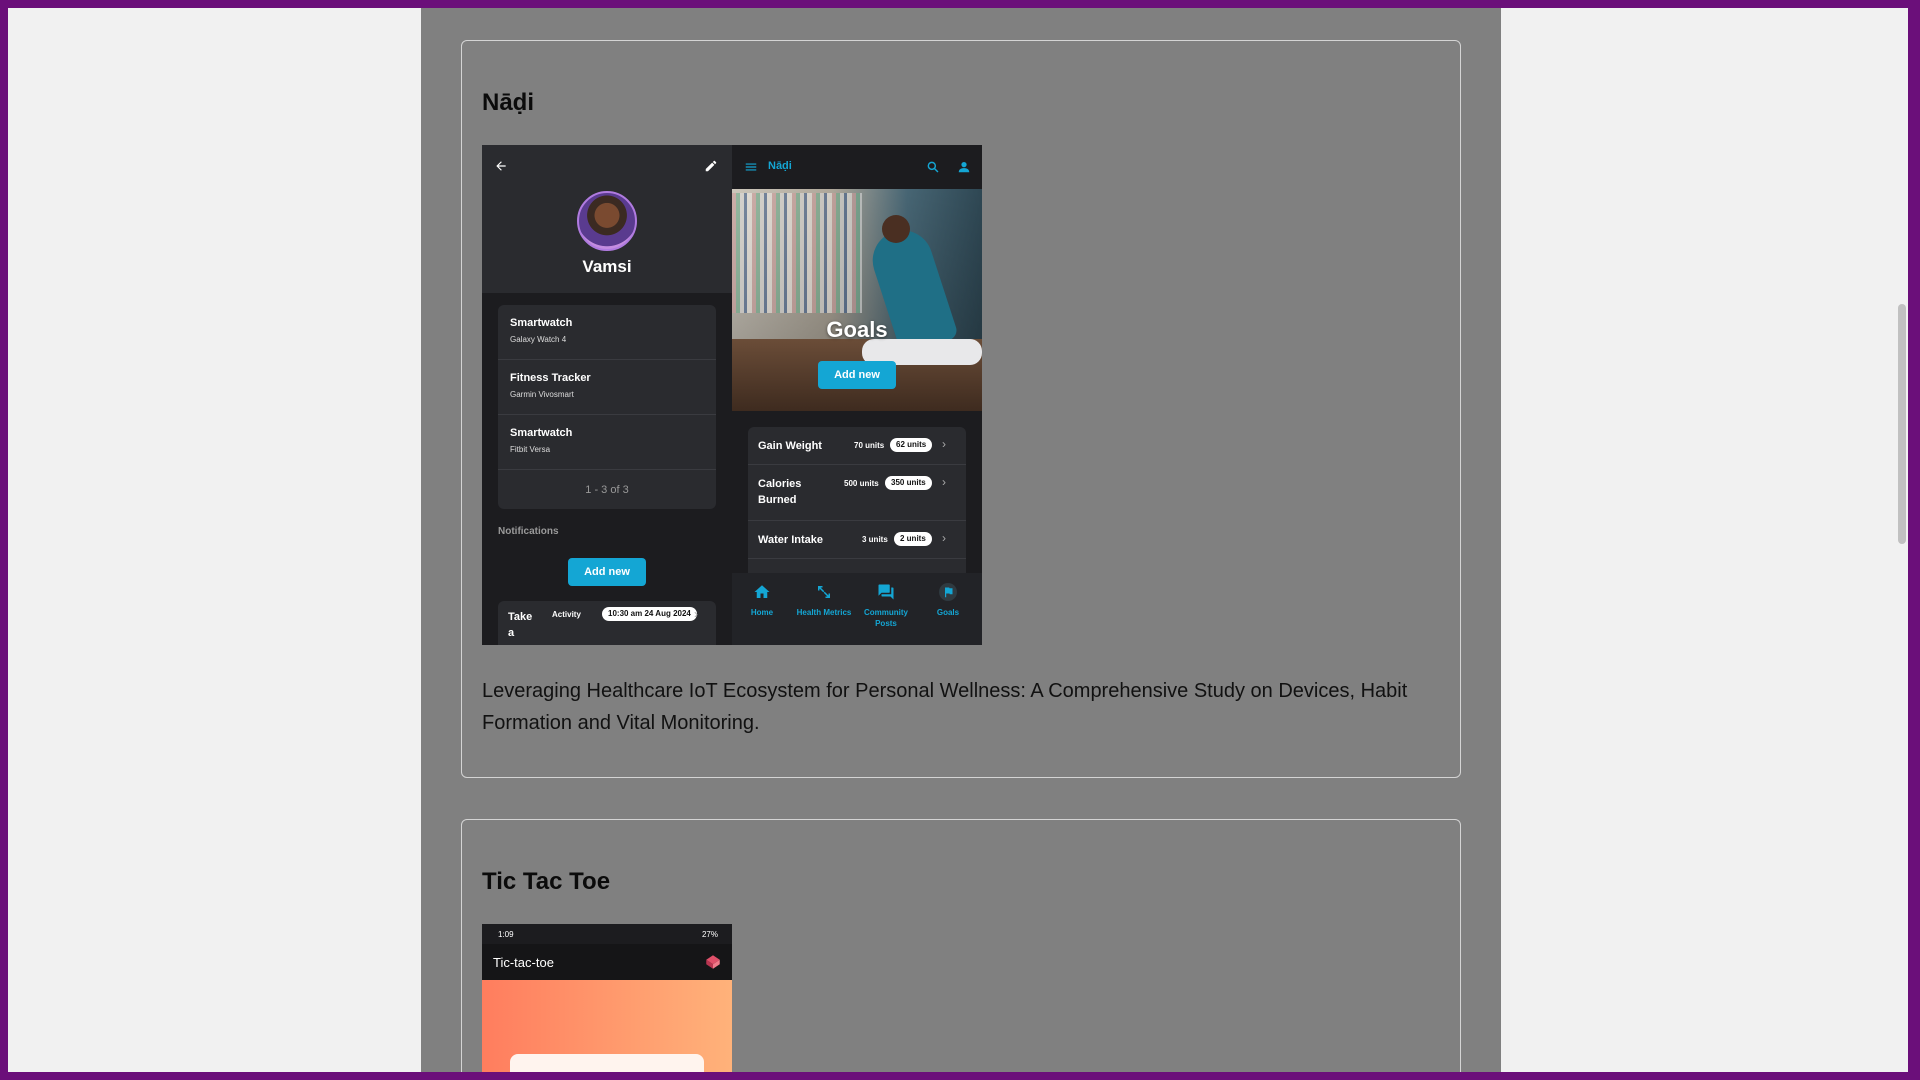 This screenshot has height=1080, width=1920. Describe the element at coordinates (886, 618) in the screenshot. I see `nav-label: Community Posts` at that location.